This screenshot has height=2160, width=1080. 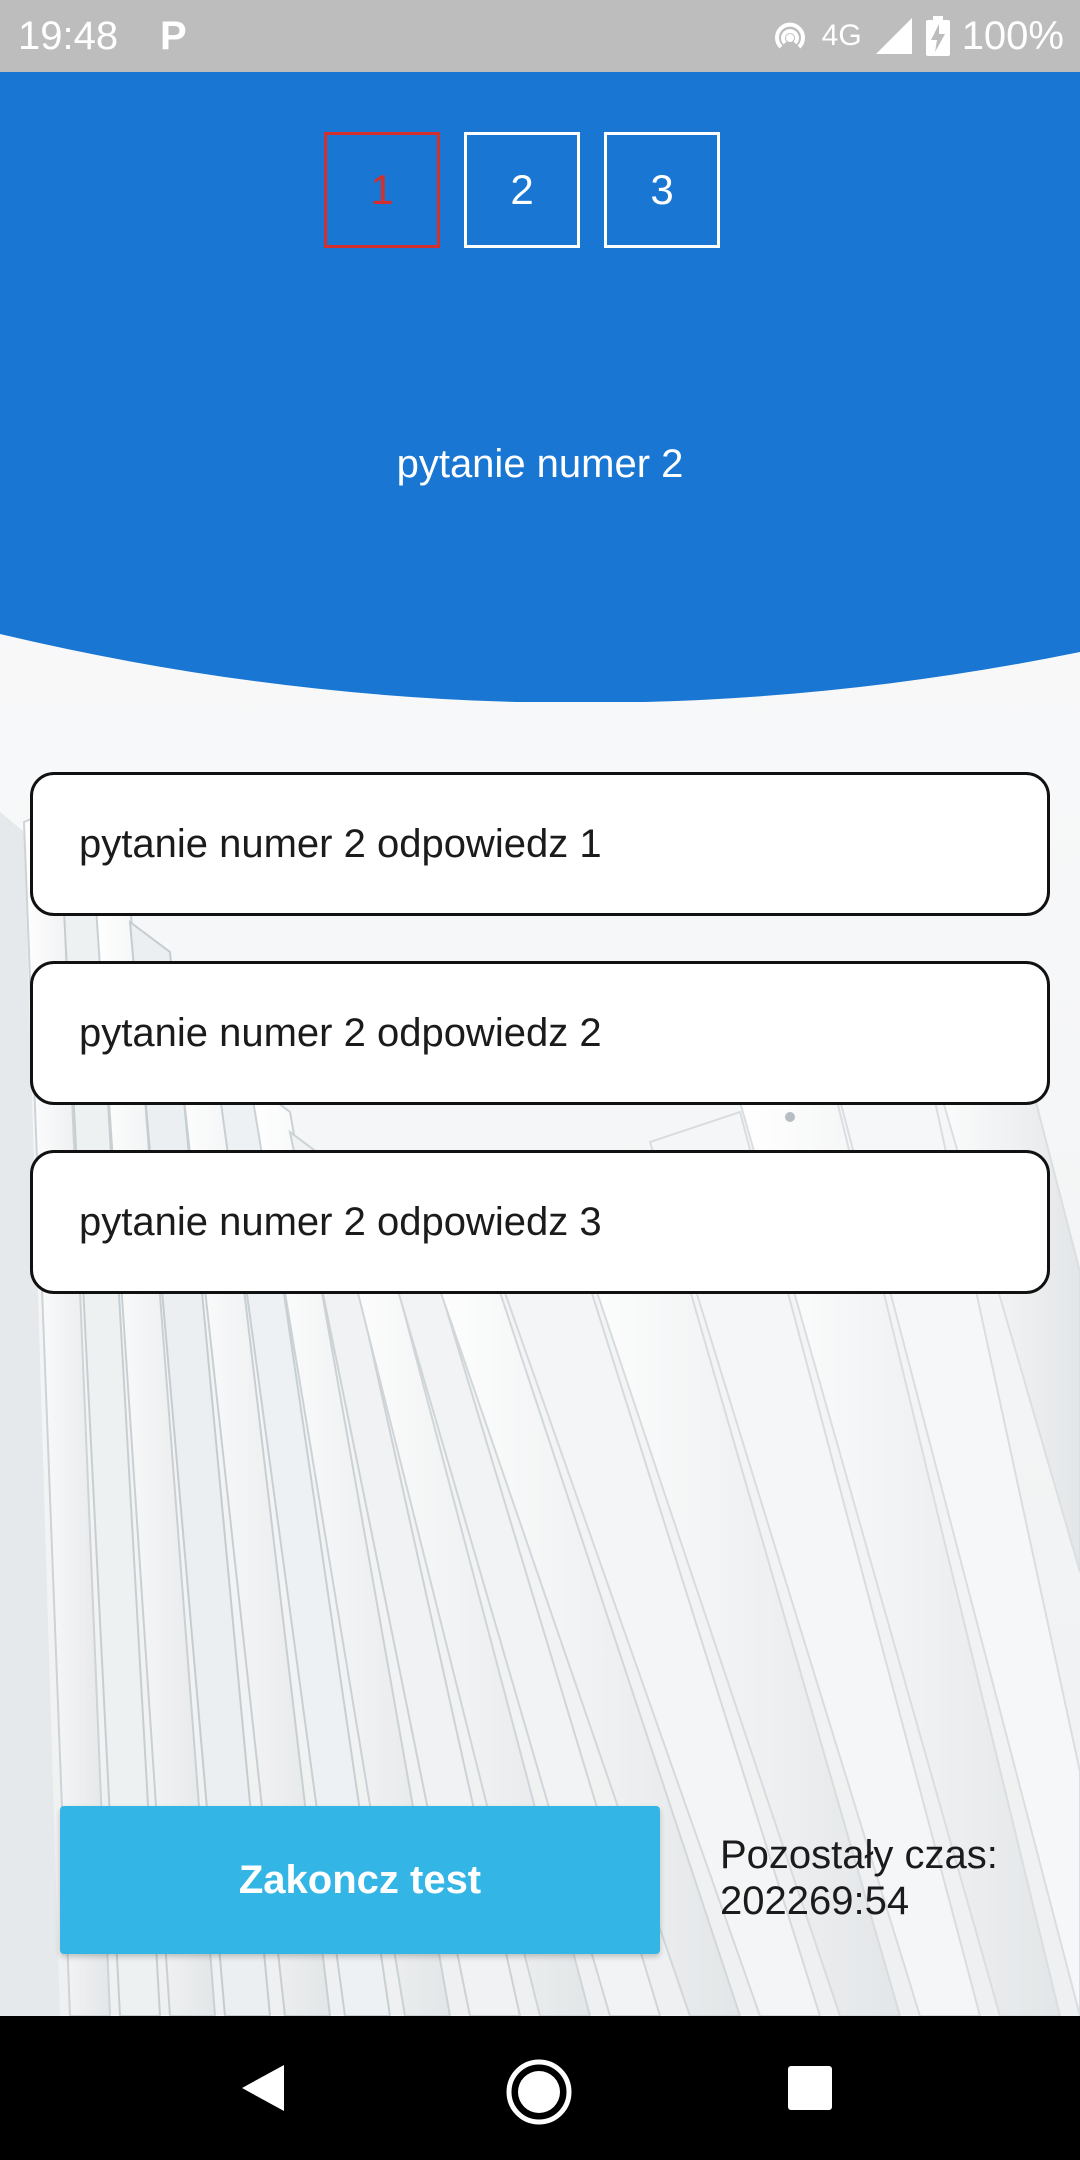 I want to click on app-notification-icon: P, so click(x=173, y=36).